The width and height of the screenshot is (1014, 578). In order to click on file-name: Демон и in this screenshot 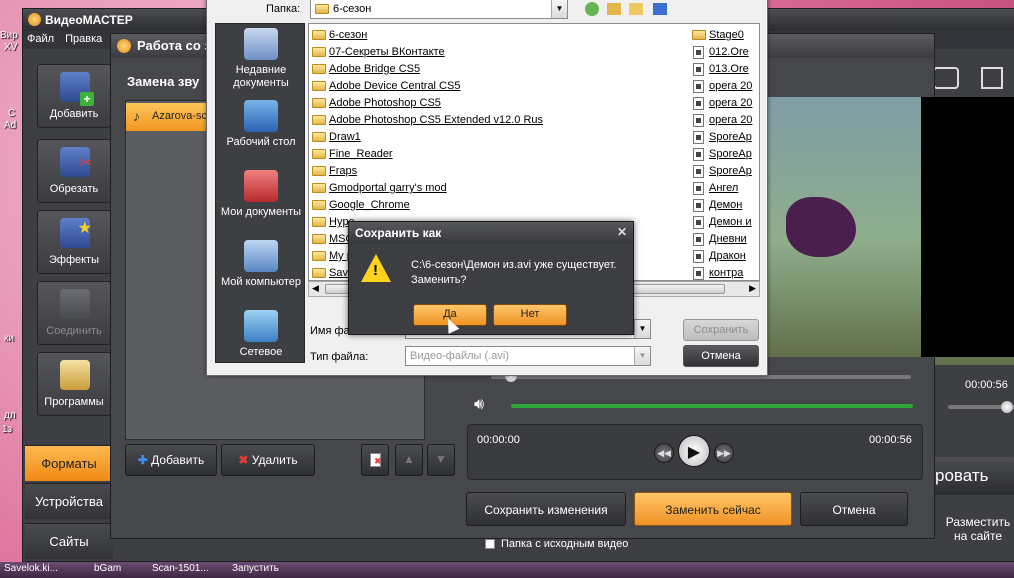, I will do `click(730, 222)`.